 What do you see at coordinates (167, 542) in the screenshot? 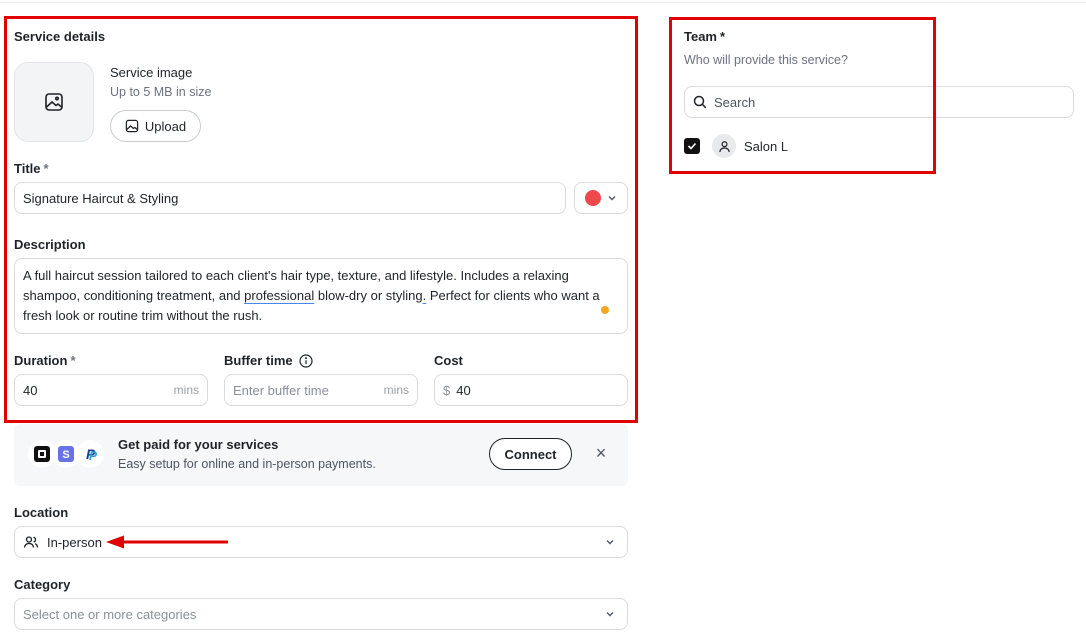
I see `annotation-arrow` at bounding box center [167, 542].